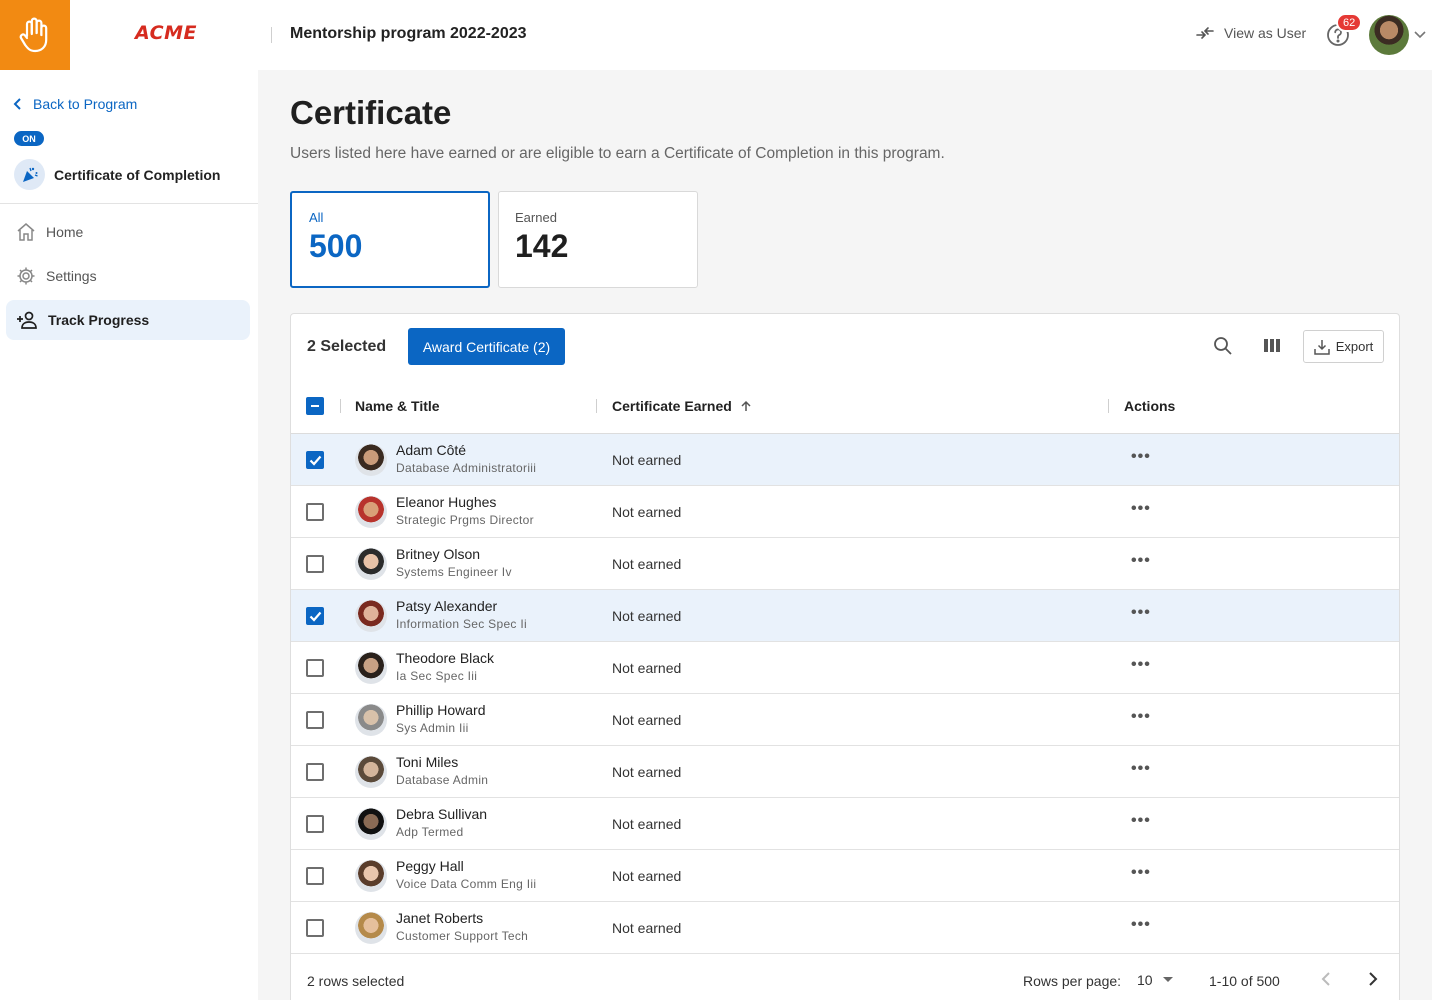 This screenshot has height=1000, width=1432. What do you see at coordinates (442, 814) in the screenshot?
I see `user-name: Debra Sullivan` at bounding box center [442, 814].